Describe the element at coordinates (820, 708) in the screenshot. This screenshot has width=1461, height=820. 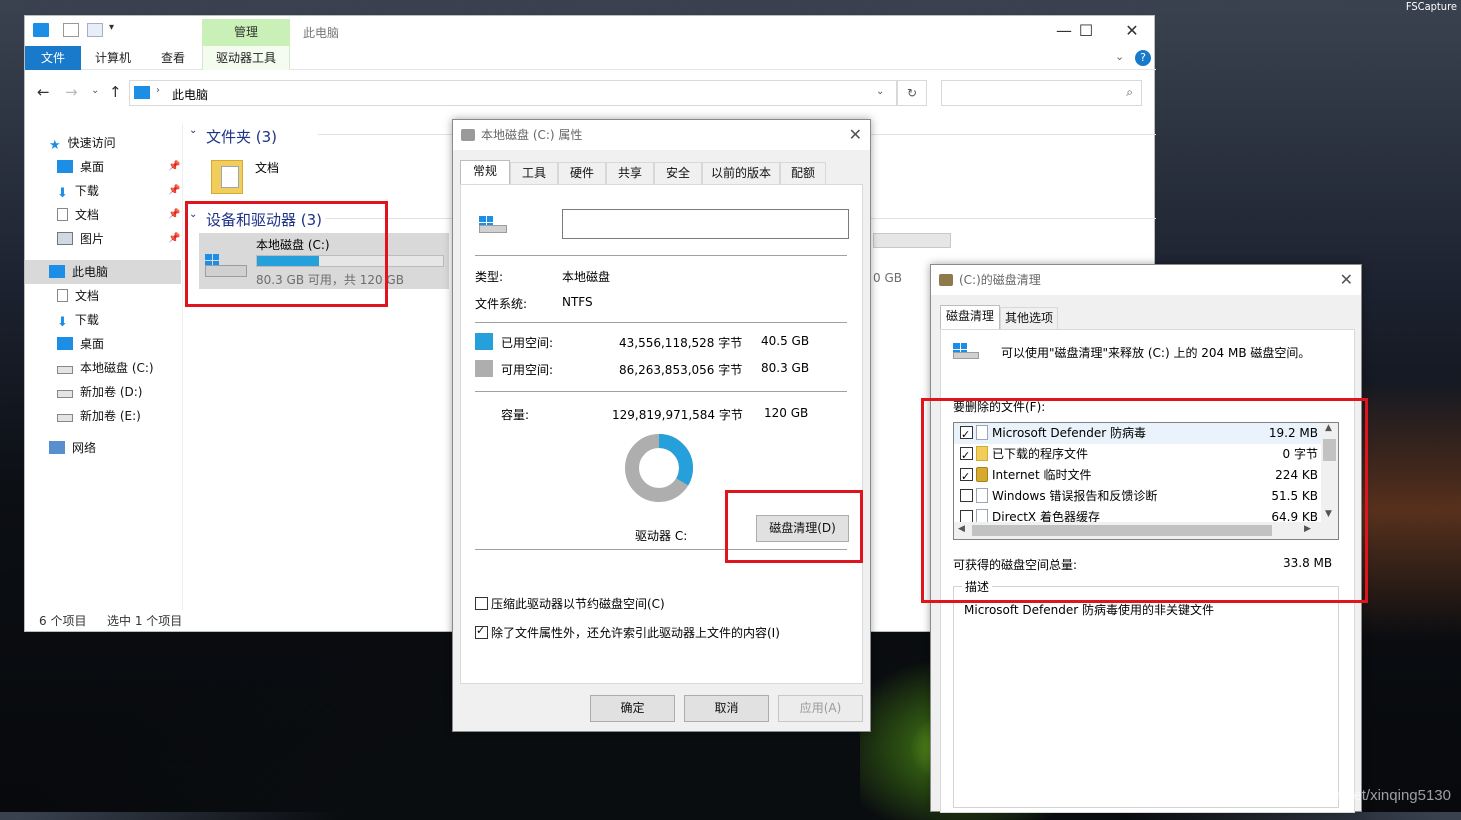
I see `apply-button: 应用(A)` at that location.